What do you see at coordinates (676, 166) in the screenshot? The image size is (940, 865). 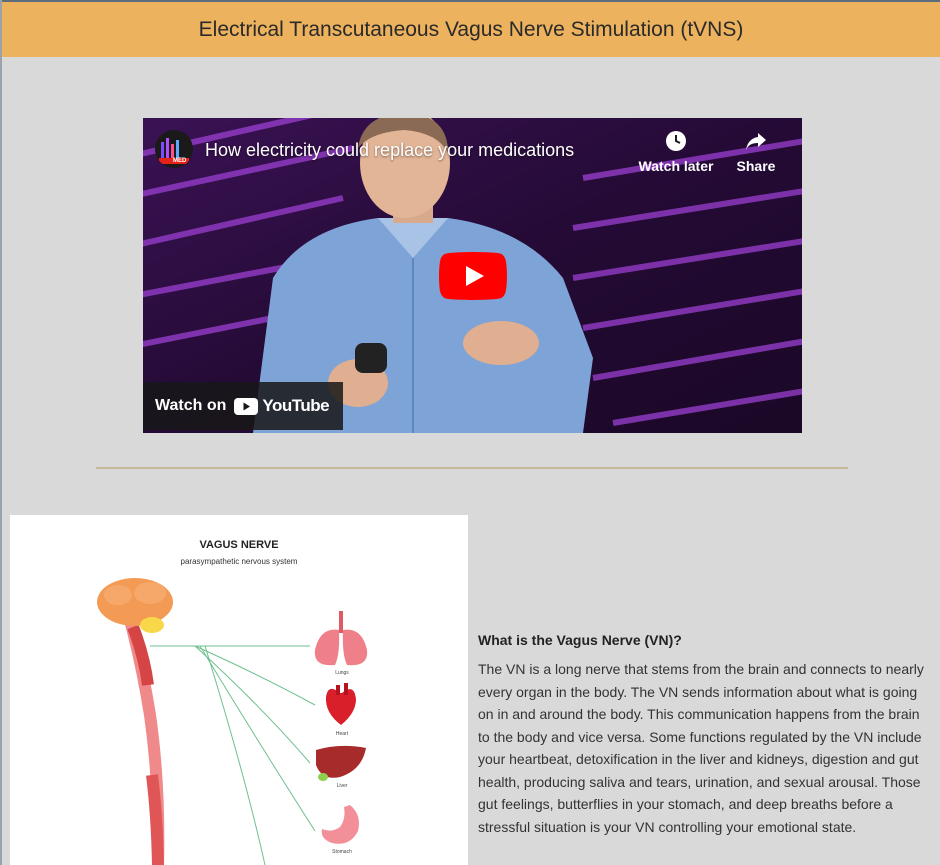 I see `watch-later-label: Watch later` at bounding box center [676, 166].